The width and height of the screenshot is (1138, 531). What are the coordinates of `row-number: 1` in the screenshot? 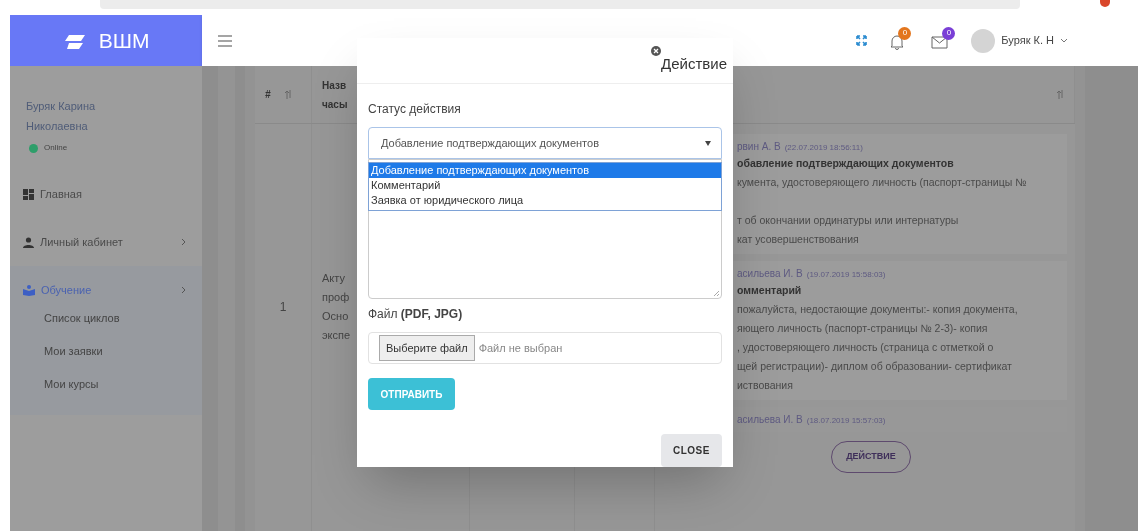 It's located at (283, 307).